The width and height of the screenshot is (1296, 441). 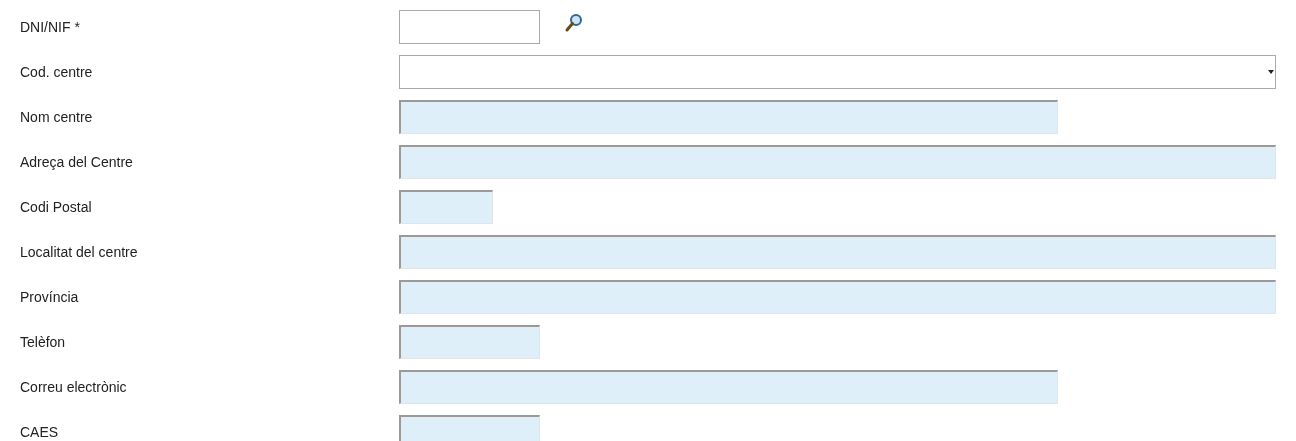 What do you see at coordinates (56, 207) in the screenshot?
I see `field-label: Codi Postal` at bounding box center [56, 207].